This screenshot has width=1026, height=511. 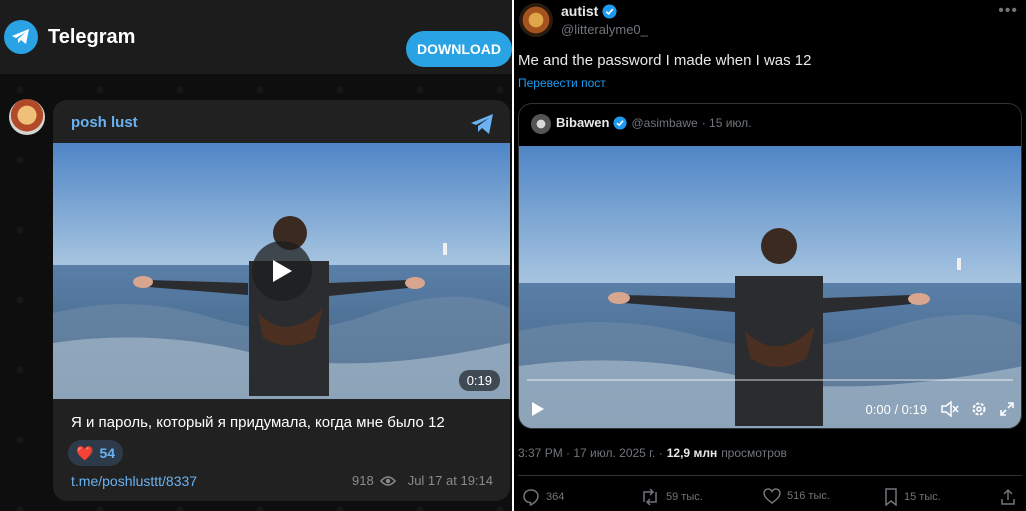 What do you see at coordinates (770, 380) in the screenshot?
I see `video-progress-bar` at bounding box center [770, 380].